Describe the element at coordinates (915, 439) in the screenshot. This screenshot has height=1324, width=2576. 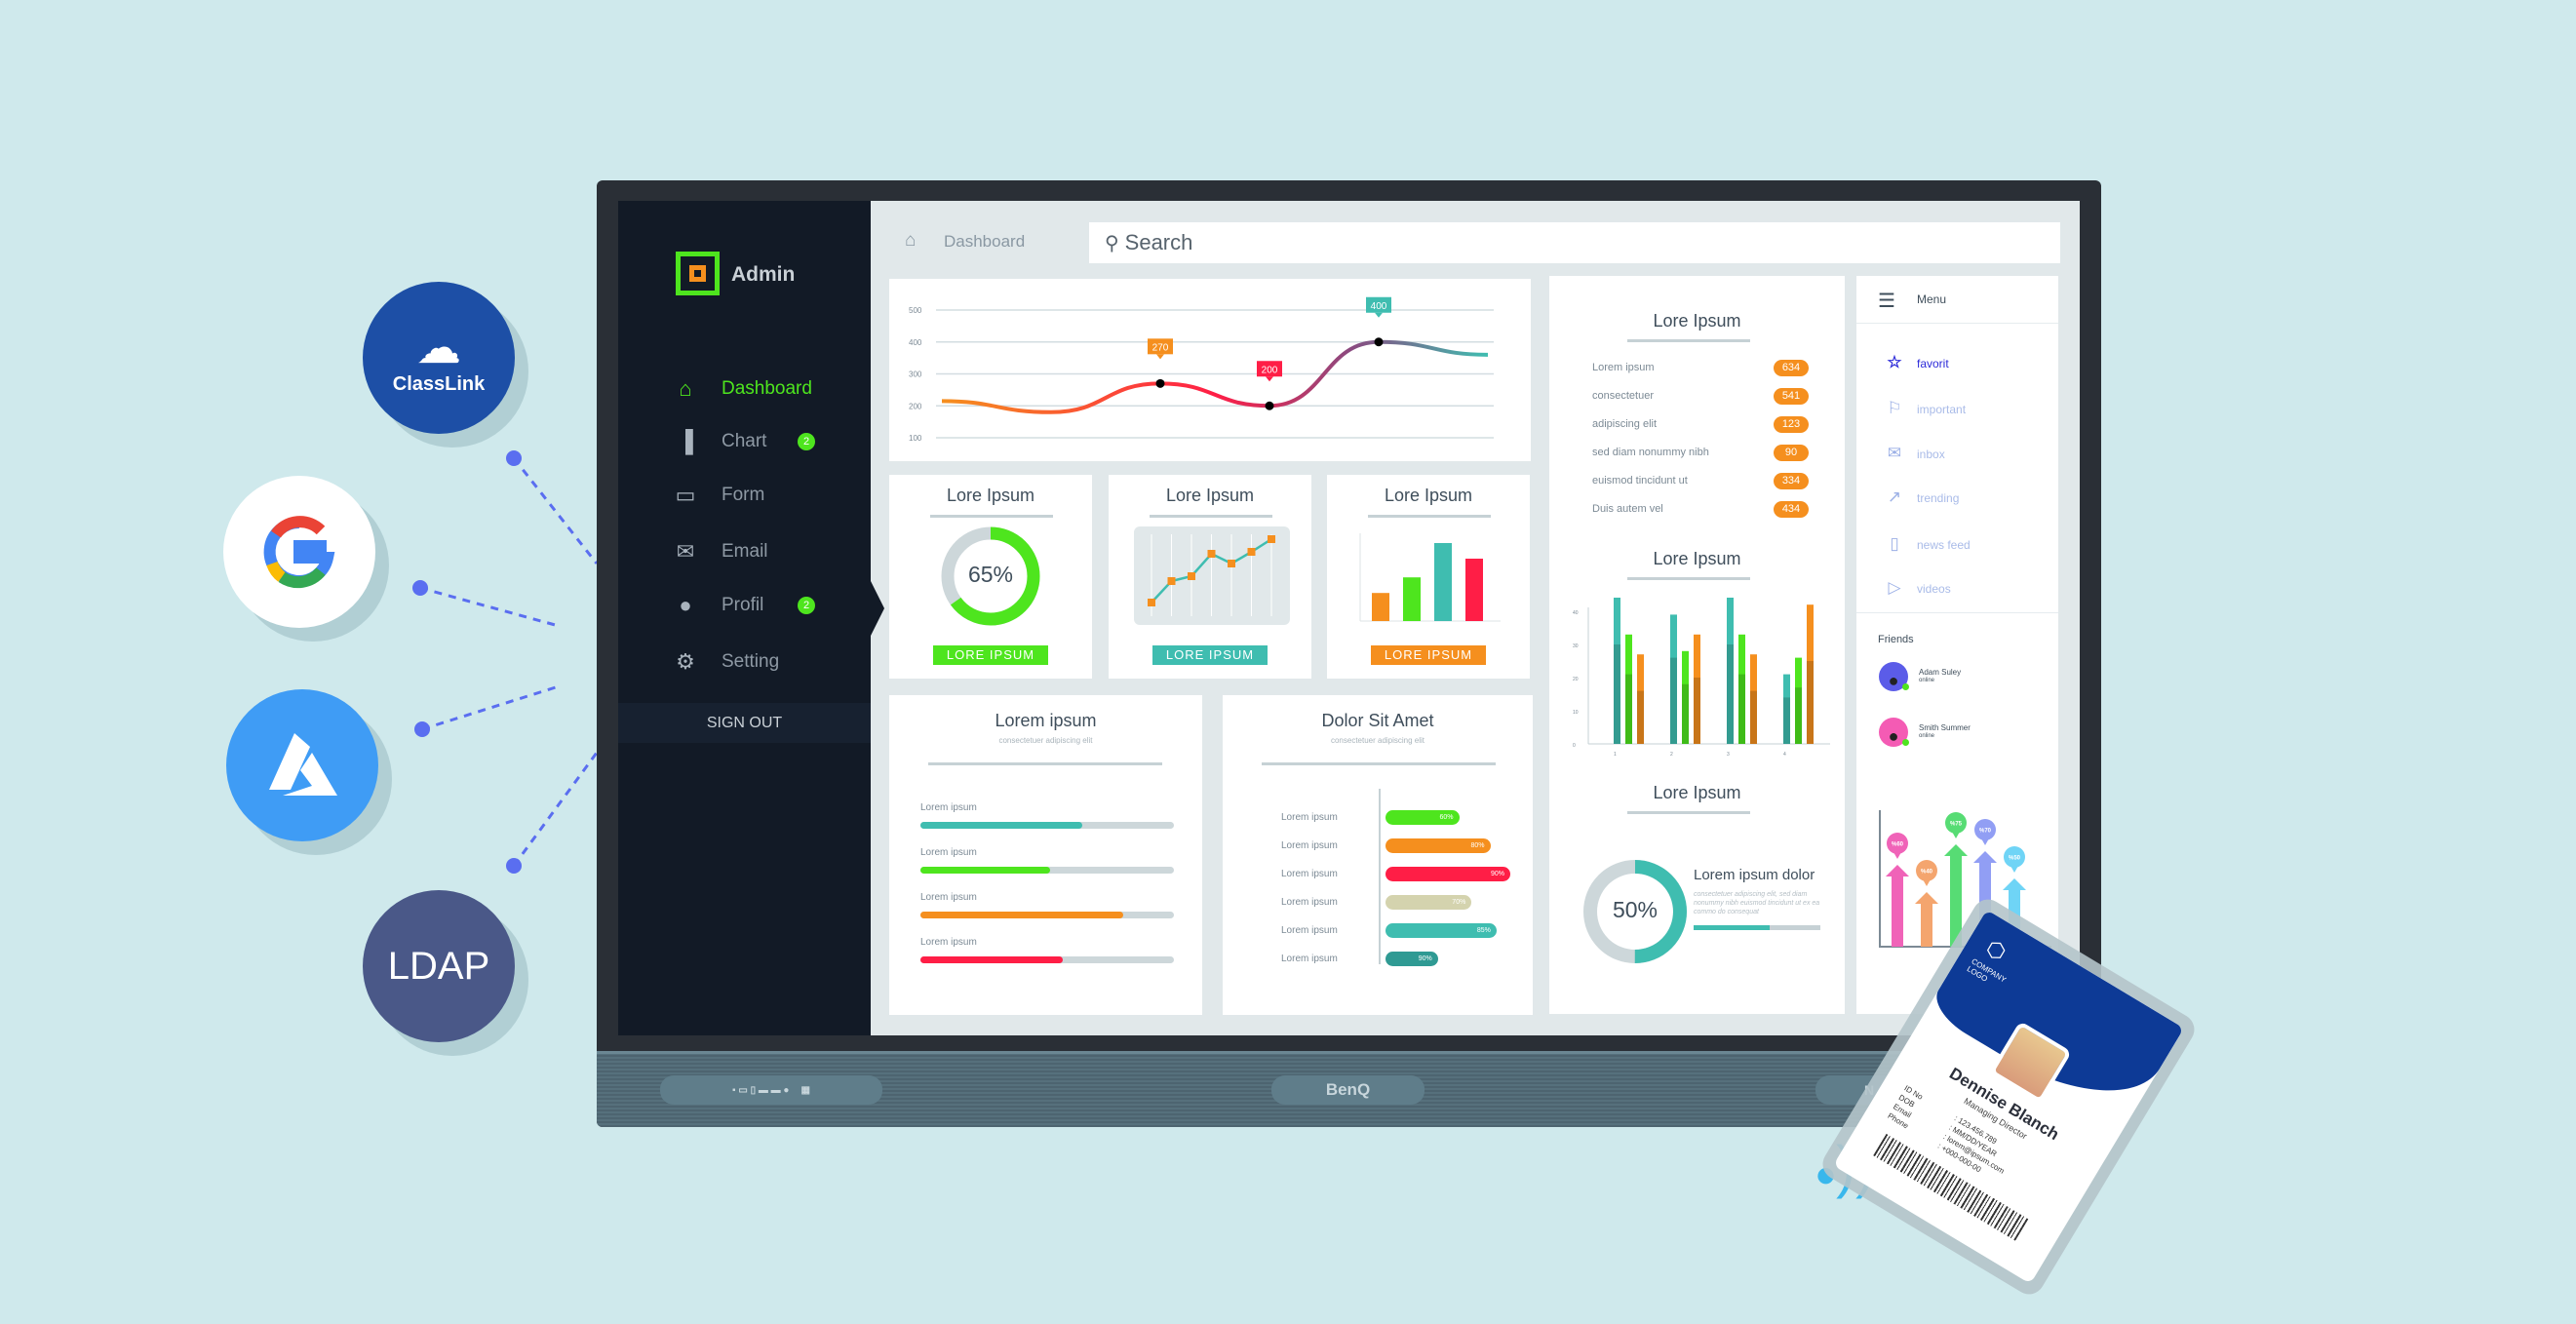
I see `y-tick-label: 100` at that location.